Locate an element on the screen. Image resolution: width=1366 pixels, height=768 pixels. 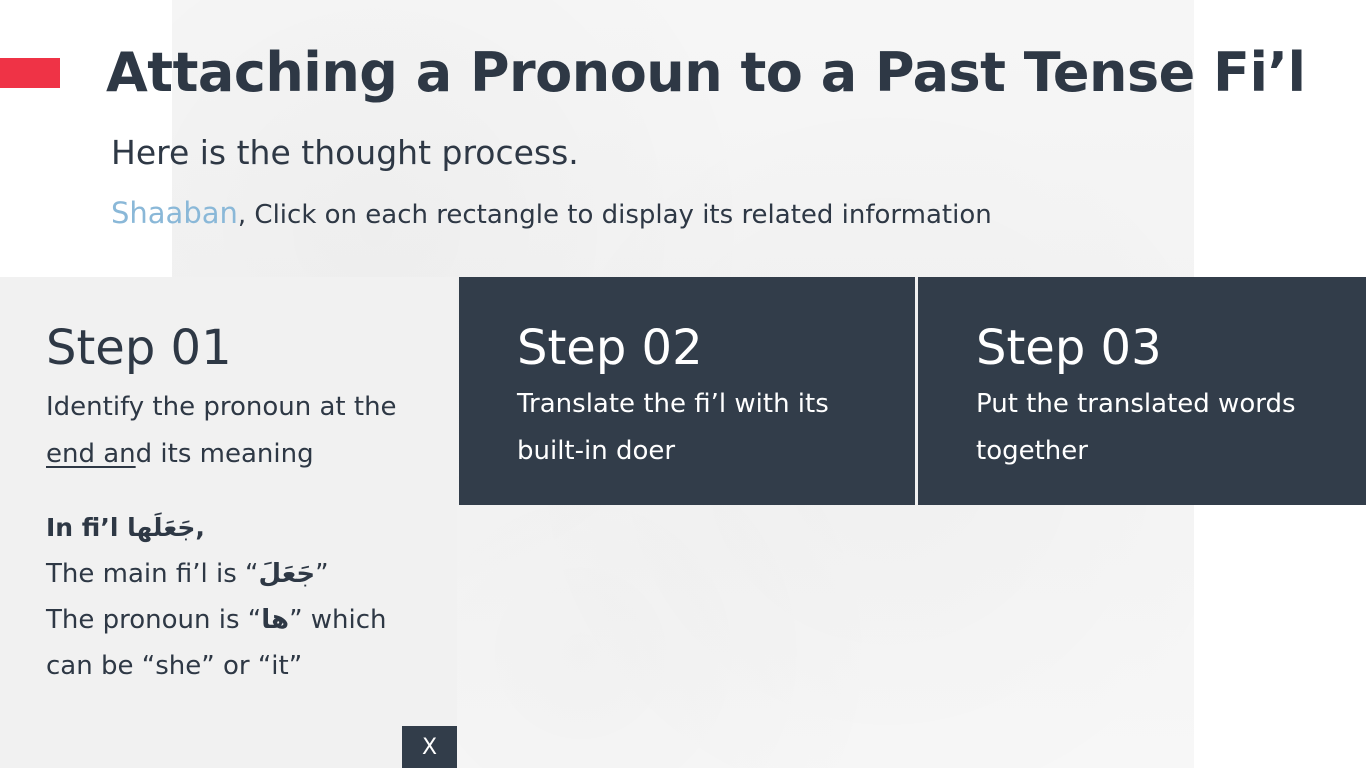
page-subtitle: Here is the thought process. is located at coordinates (345, 152).